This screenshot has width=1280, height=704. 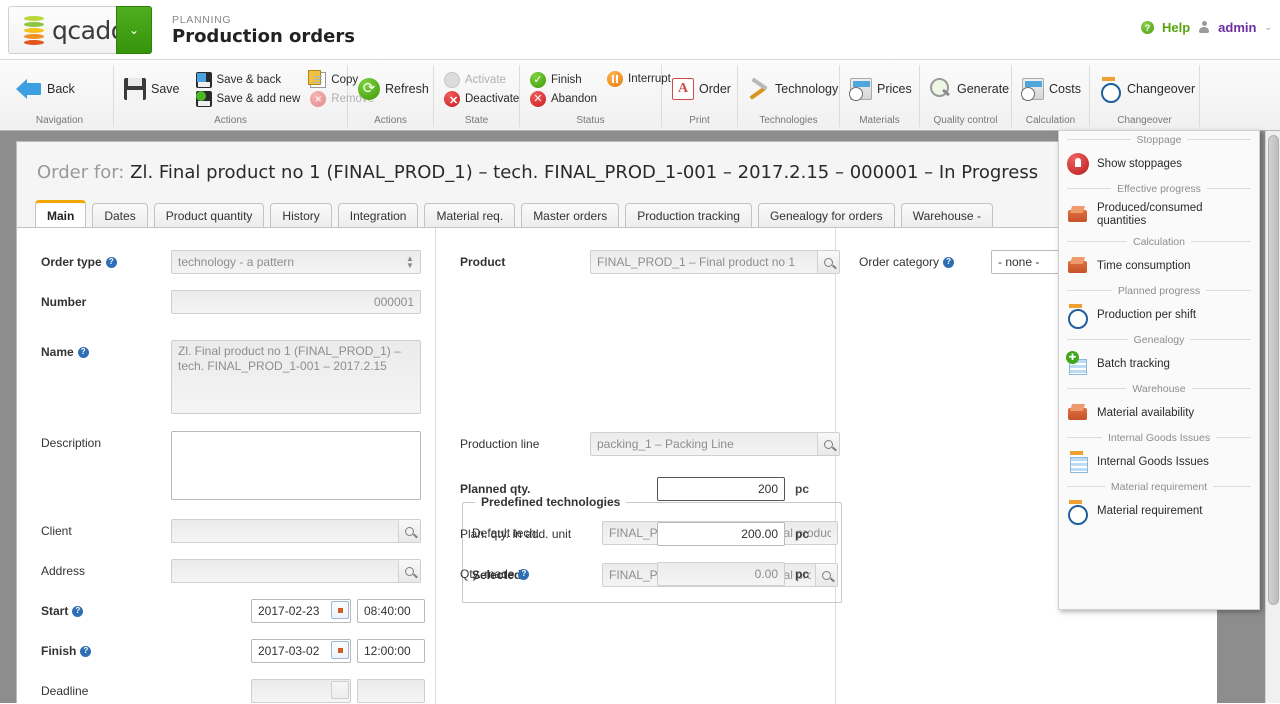 I want to click on technology-button: Technology, so click(x=793, y=89).